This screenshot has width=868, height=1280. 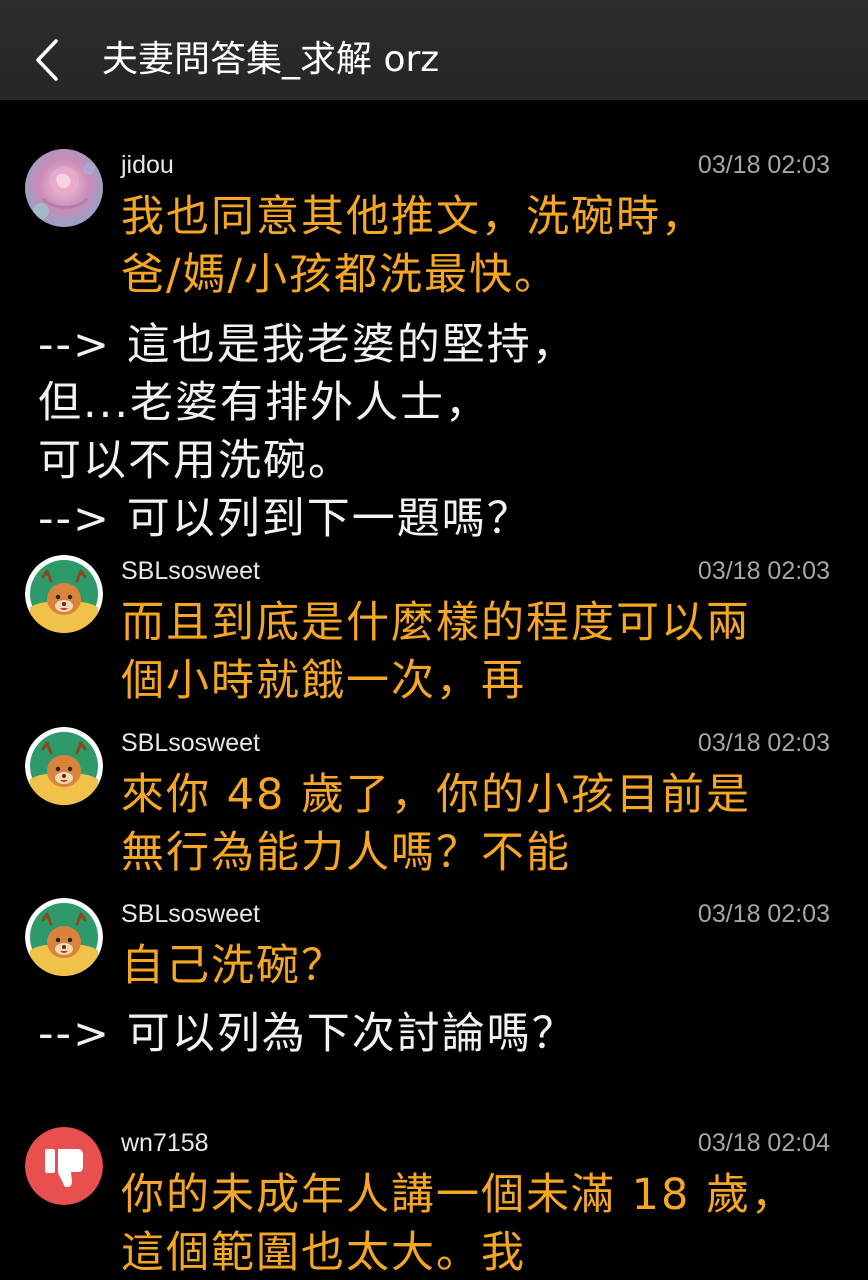 What do you see at coordinates (285, 519) in the screenshot?
I see `reply-line: --> 可以列到下一題嗎？` at bounding box center [285, 519].